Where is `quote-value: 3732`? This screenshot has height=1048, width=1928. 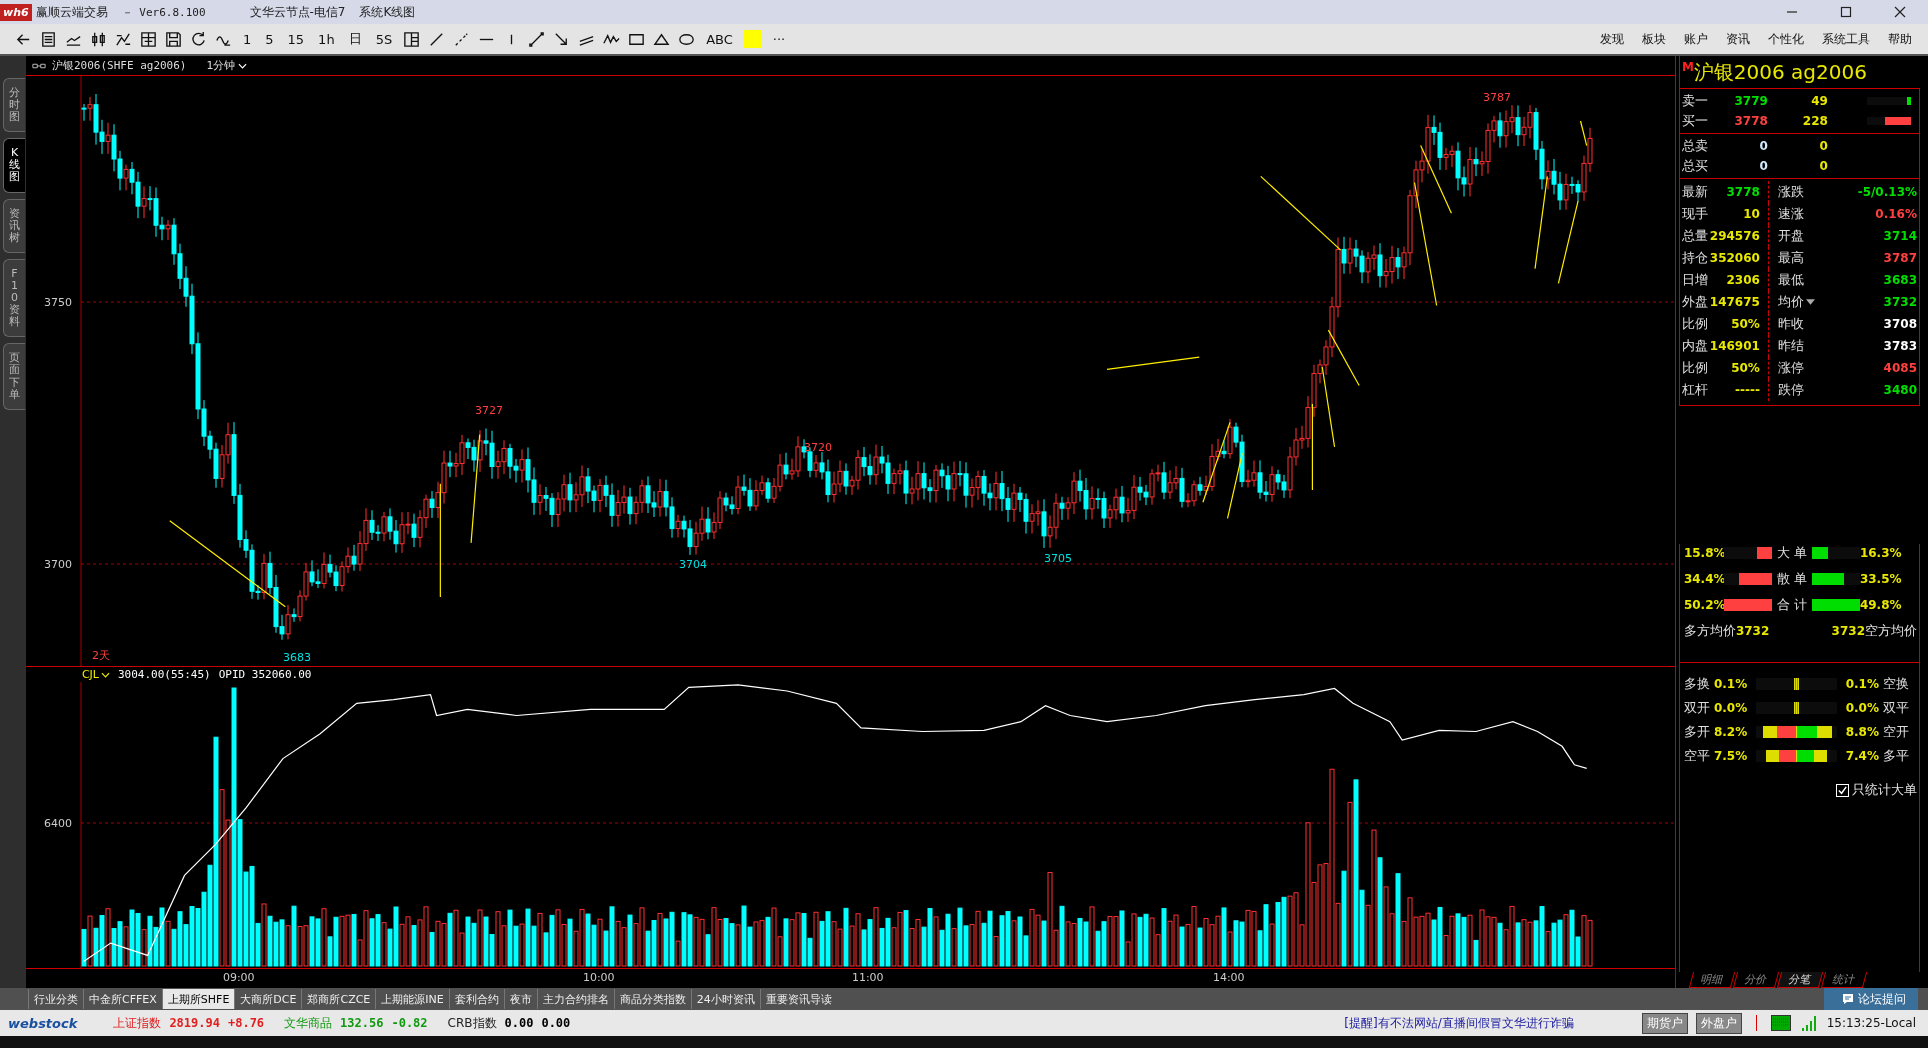 quote-value: 3732 is located at coordinates (1899, 302).